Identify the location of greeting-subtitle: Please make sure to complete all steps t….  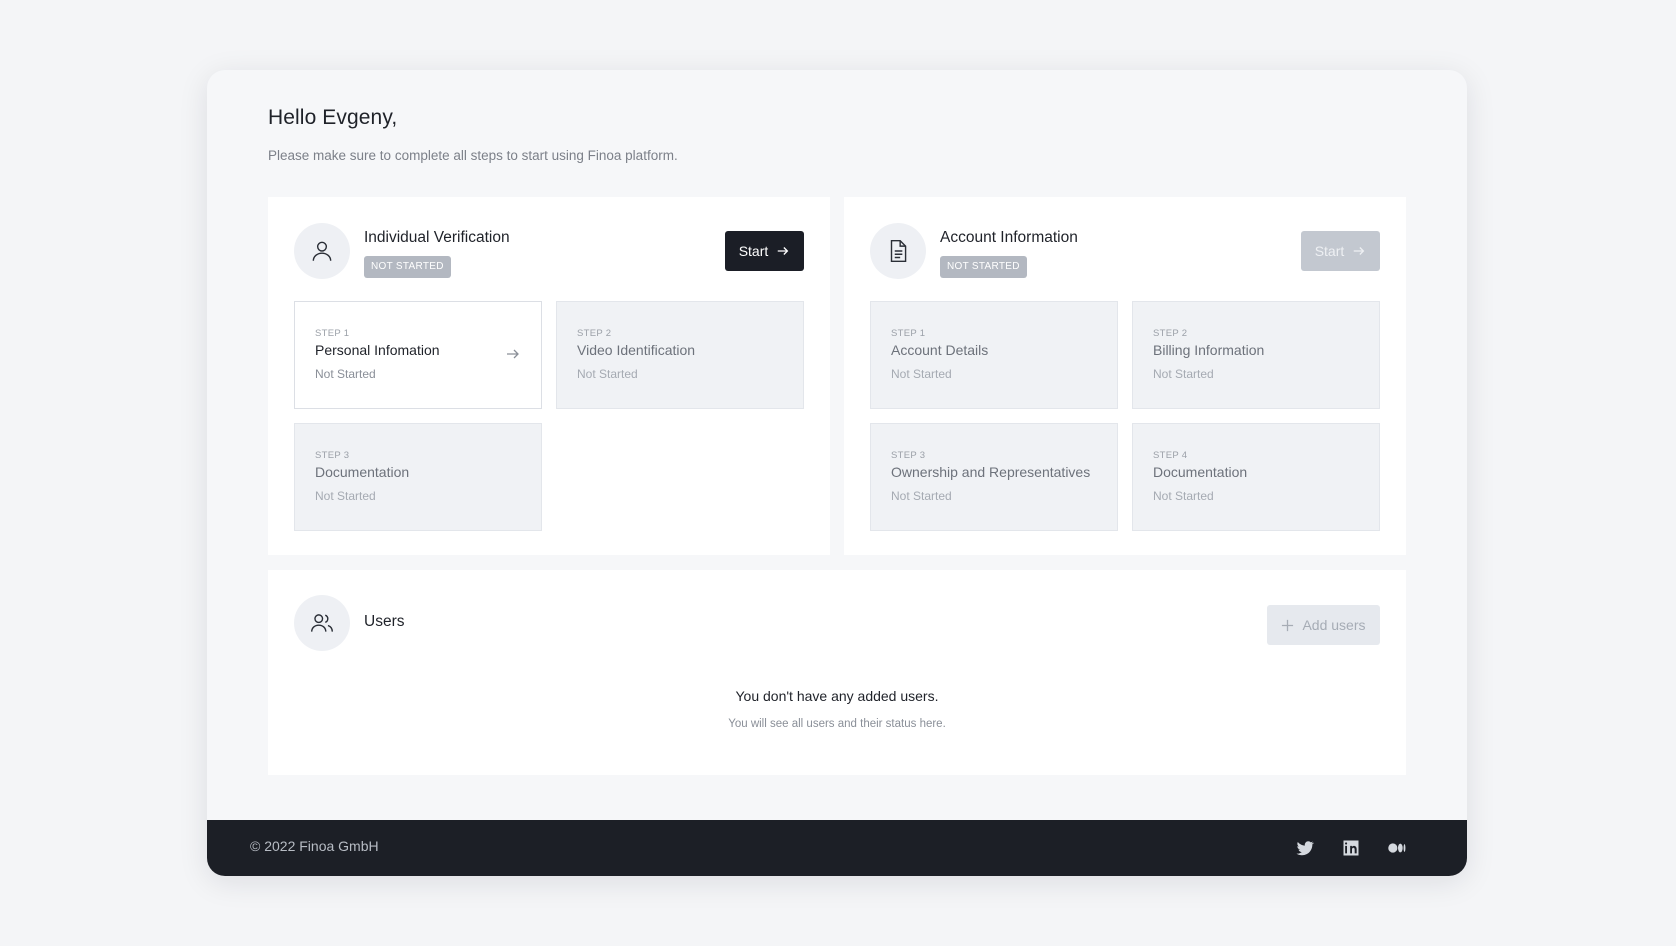
(473, 155).